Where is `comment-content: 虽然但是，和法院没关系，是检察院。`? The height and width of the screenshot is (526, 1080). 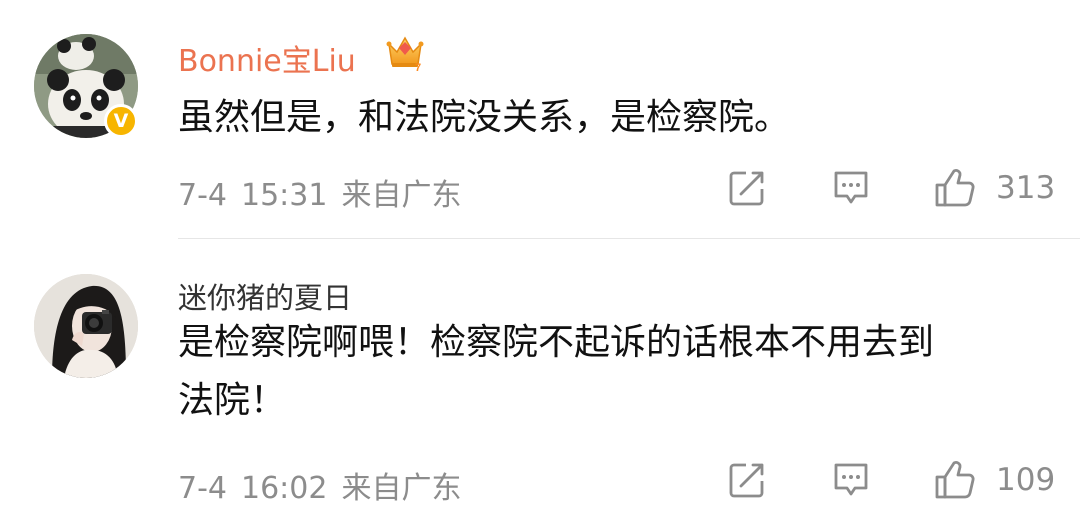
comment-content: 虽然但是，和法院没关系，是检察院。 is located at coordinates (484, 118).